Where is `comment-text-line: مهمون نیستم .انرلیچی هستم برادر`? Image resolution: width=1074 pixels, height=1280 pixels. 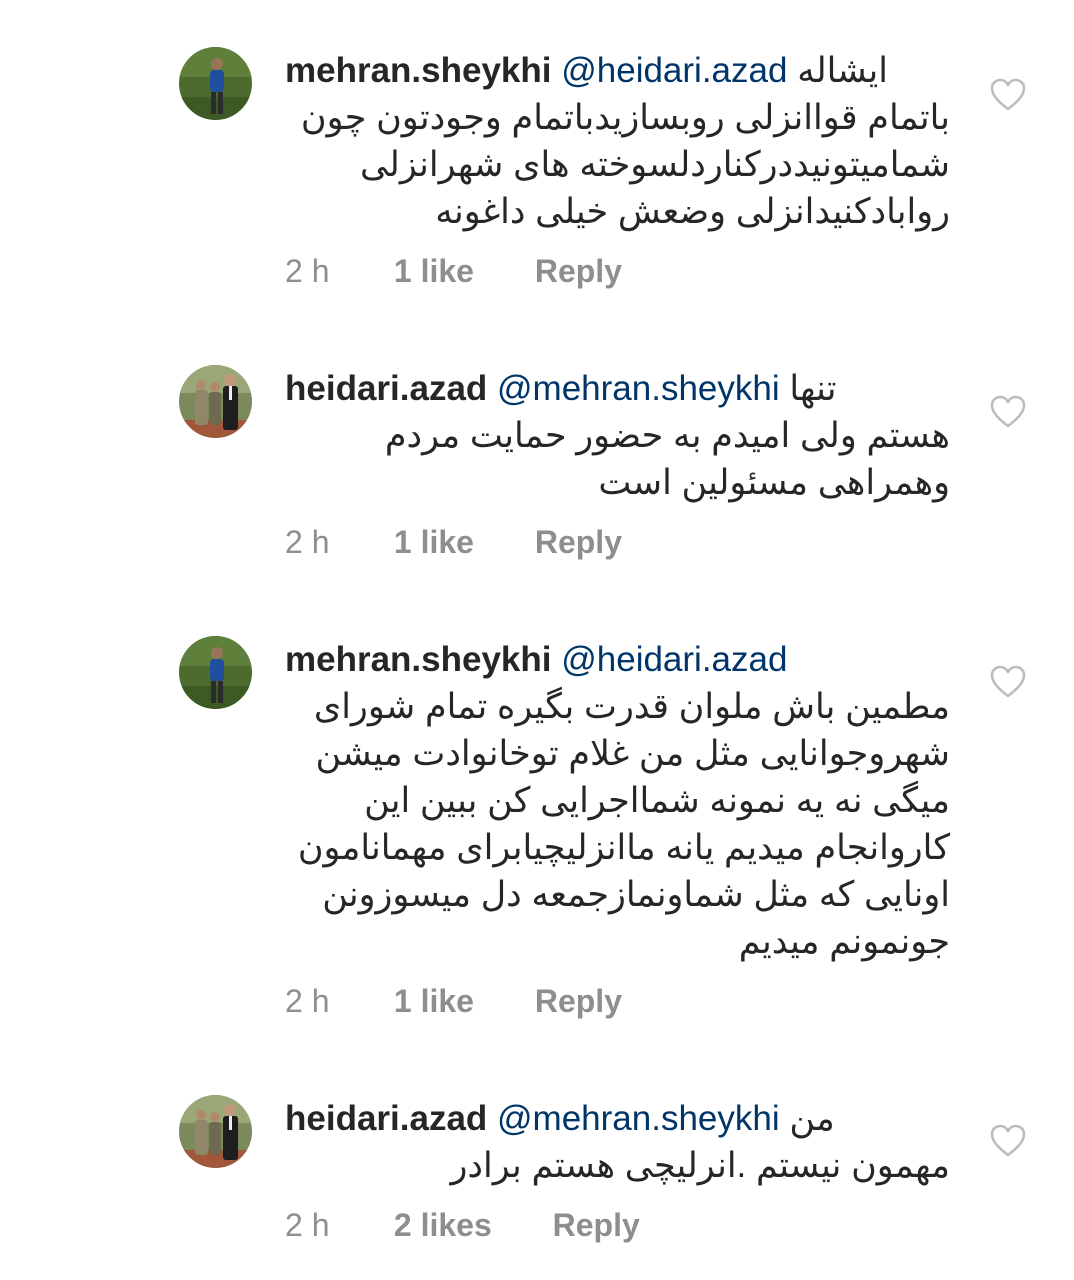
comment-text-line: مهمون نیستم .انرلیچی هستم برادر is located at coordinates (700, 1165).